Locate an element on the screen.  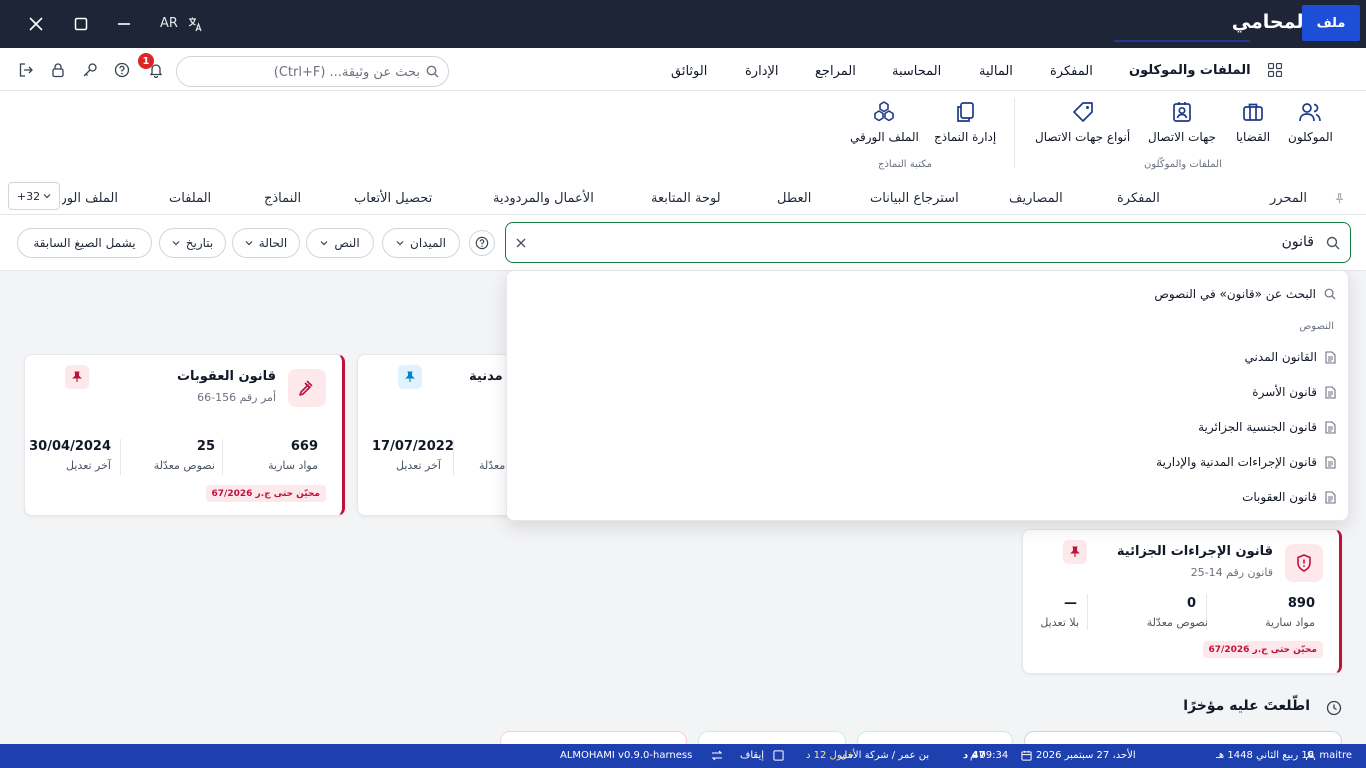
law-card-subtitle: أمر رقم 156-66 is located at coordinates (236, 397).